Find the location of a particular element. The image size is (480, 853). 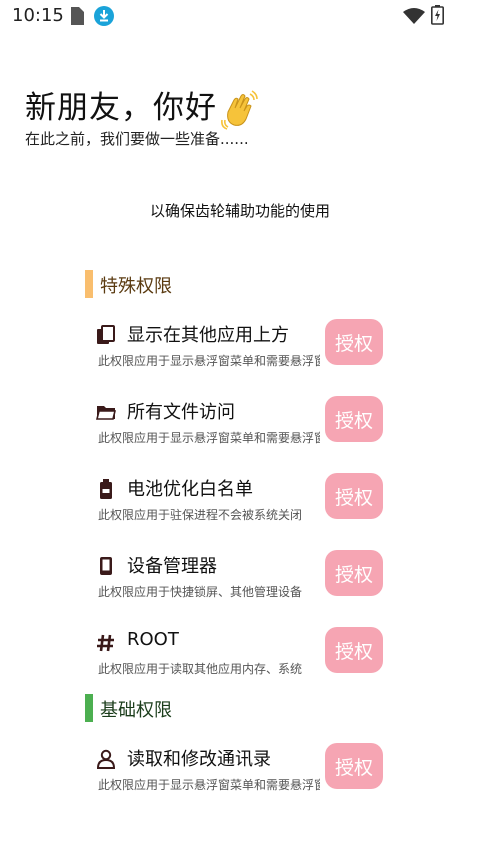

greeting-text: 新朋友，你好 is located at coordinates (121, 108).